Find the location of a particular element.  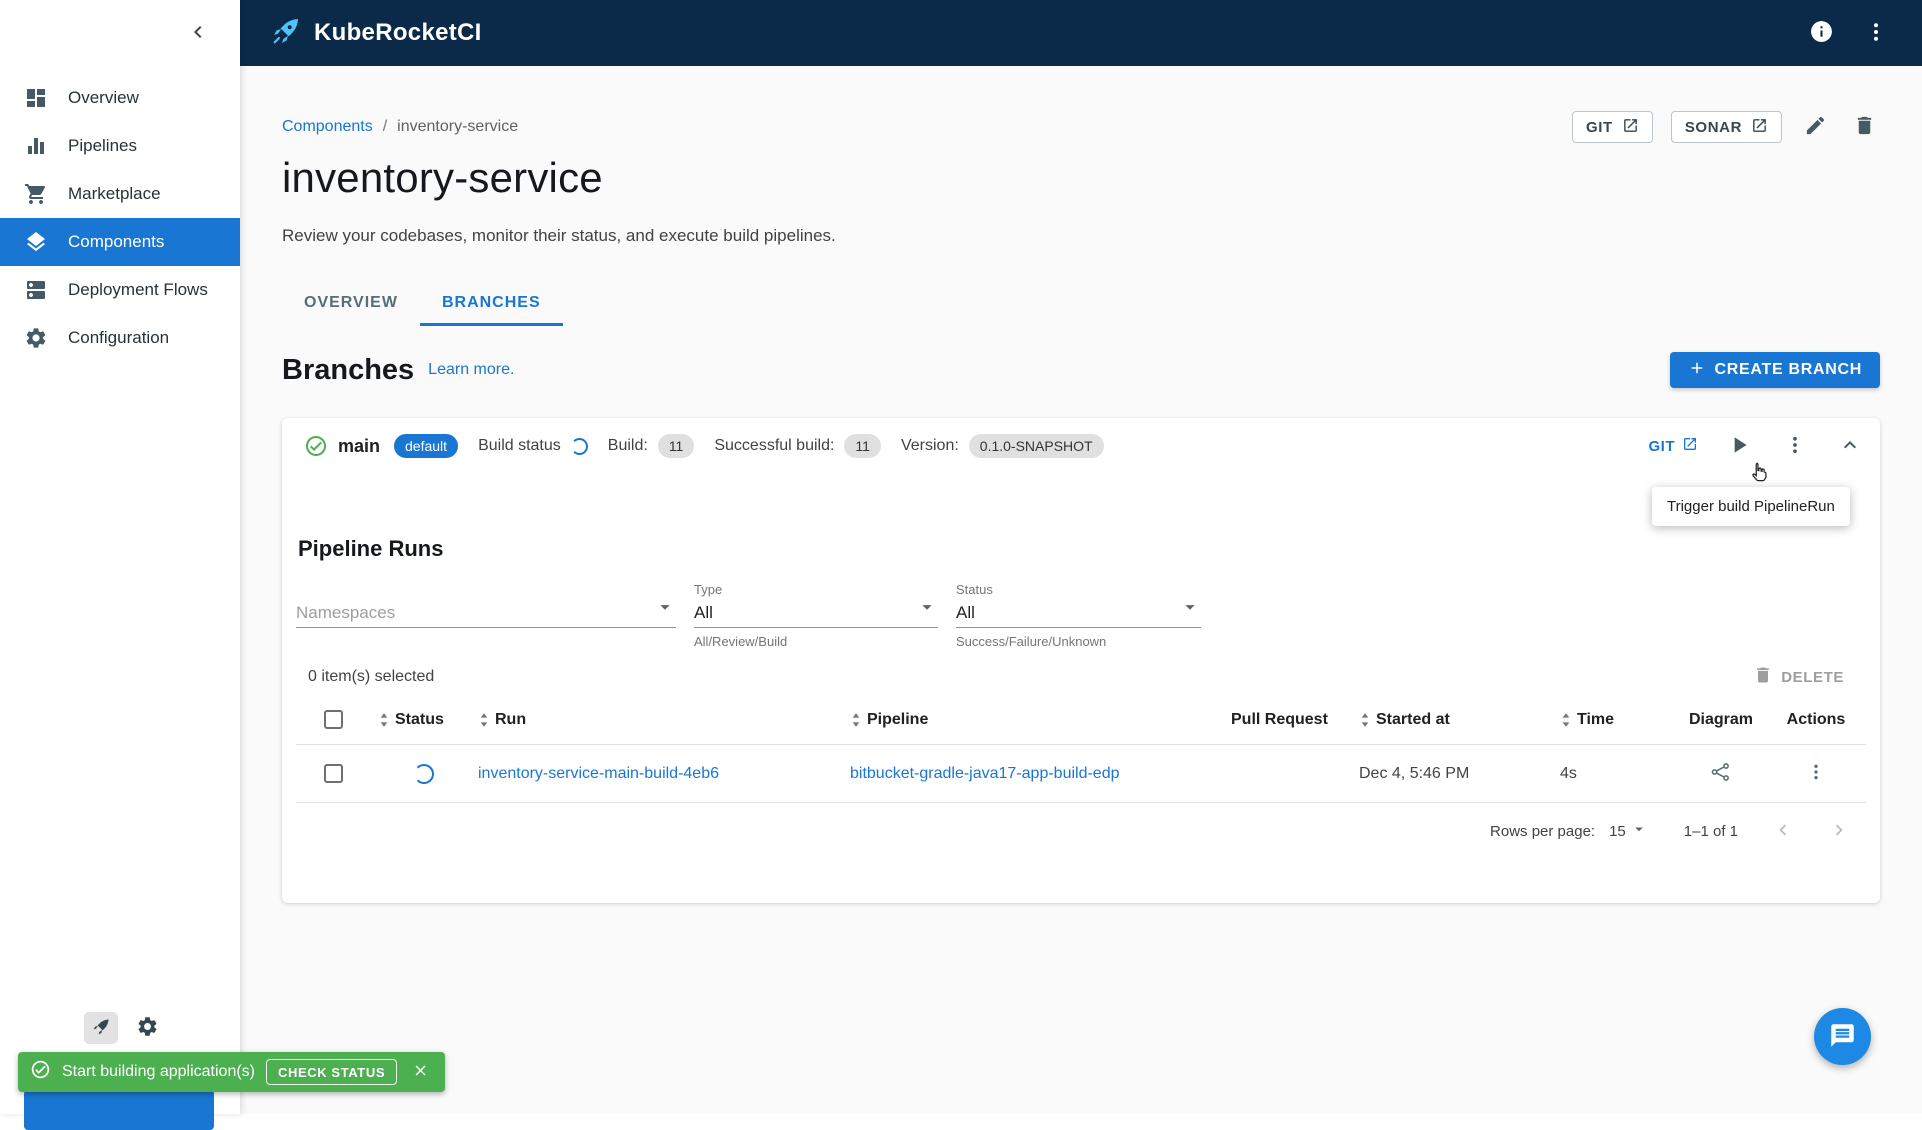

previous-page-button is located at coordinates (1783, 831).